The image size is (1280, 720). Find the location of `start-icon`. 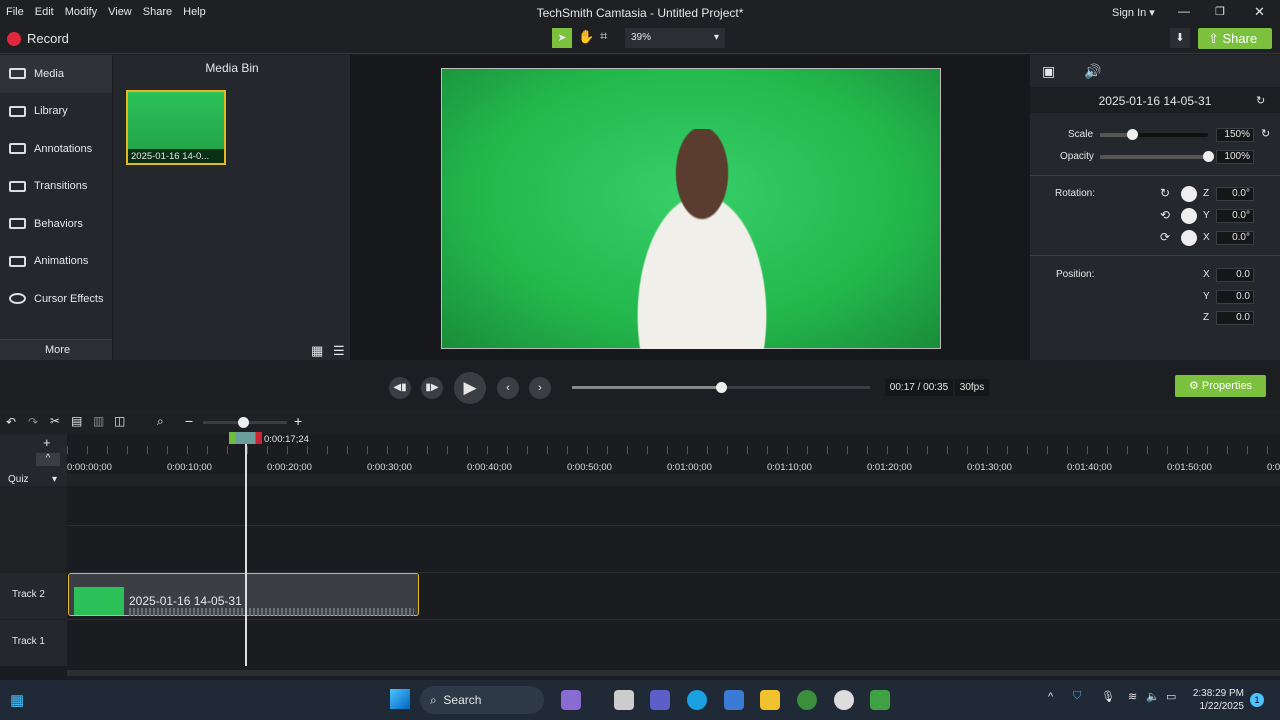

start-icon is located at coordinates (400, 699).